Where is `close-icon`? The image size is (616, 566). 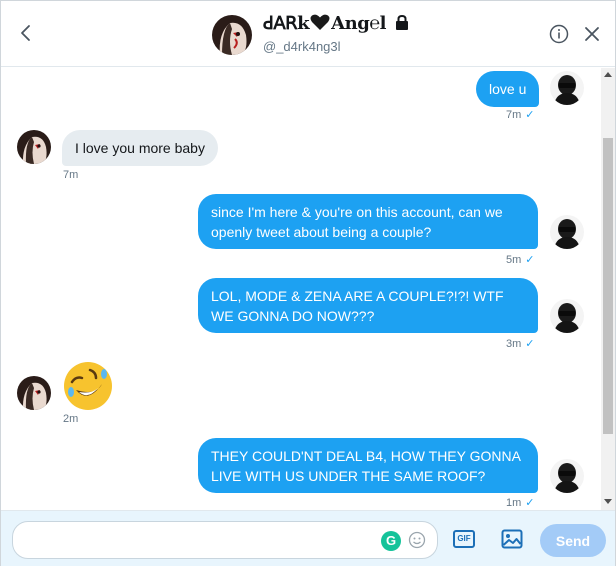 close-icon is located at coordinates (592, 34).